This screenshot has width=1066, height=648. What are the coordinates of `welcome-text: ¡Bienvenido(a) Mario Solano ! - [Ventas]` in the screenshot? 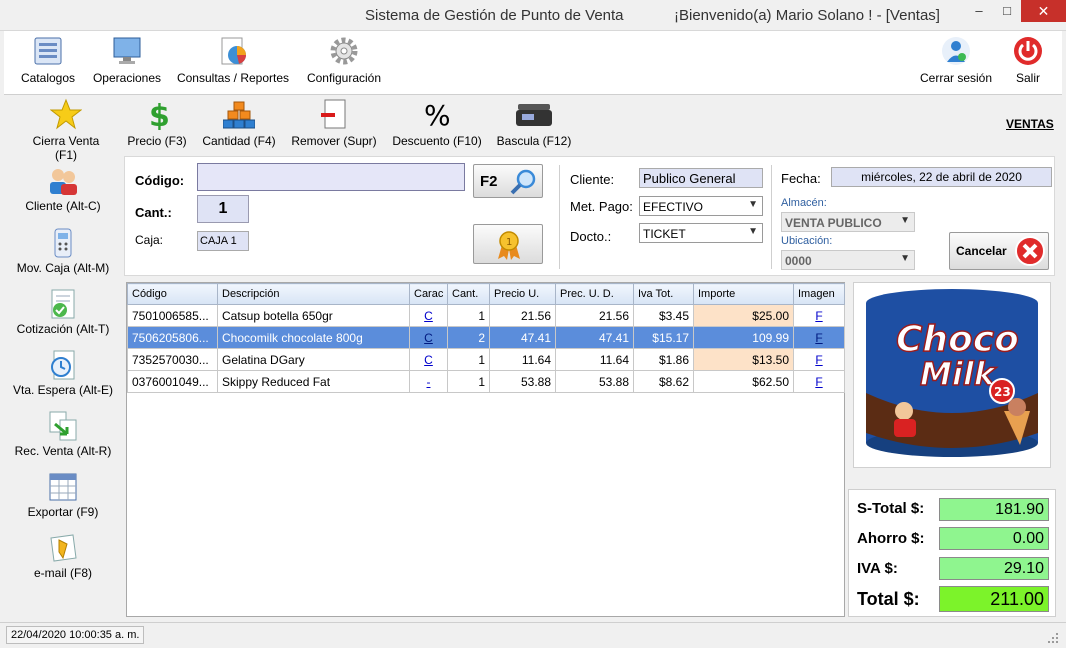 It's located at (807, 15).